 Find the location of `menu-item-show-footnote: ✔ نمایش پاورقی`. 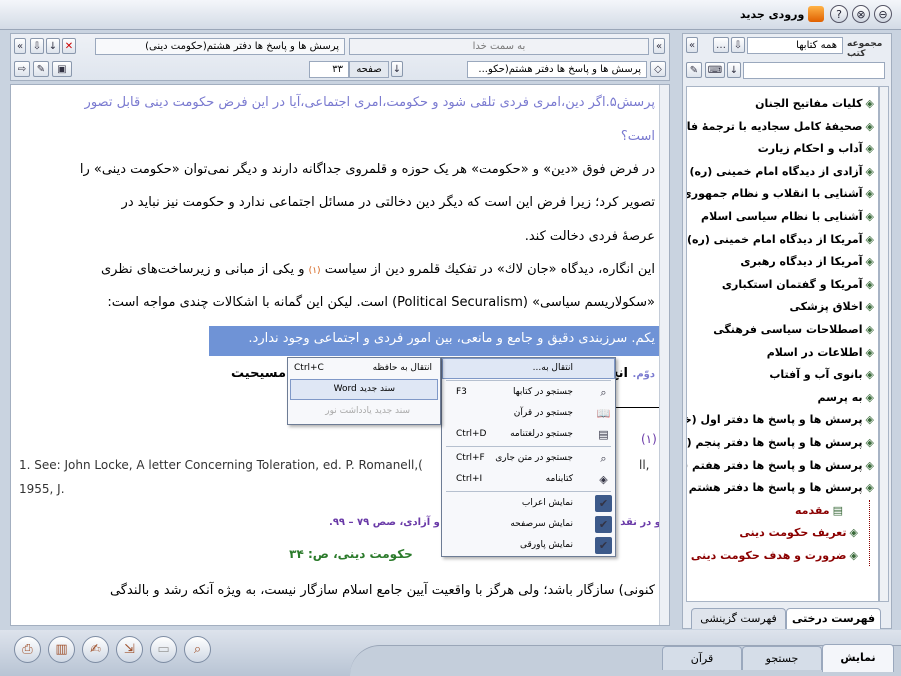

menu-item-show-footnote: ✔ نمایش پاورقی is located at coordinates (528, 545).